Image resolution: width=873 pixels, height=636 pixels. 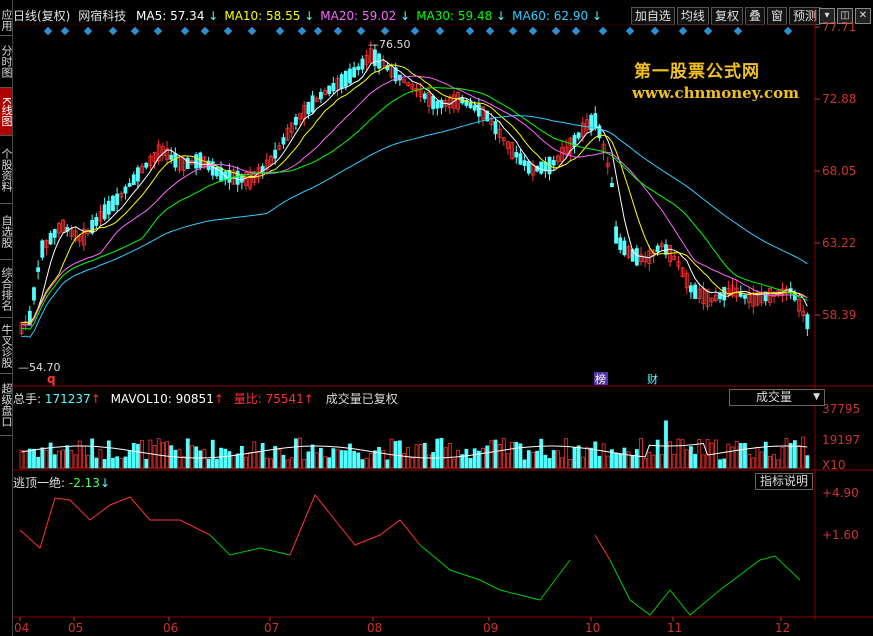 What do you see at coordinates (389, 44) in the screenshot?
I see `high-price-label: —76.50` at bounding box center [389, 44].